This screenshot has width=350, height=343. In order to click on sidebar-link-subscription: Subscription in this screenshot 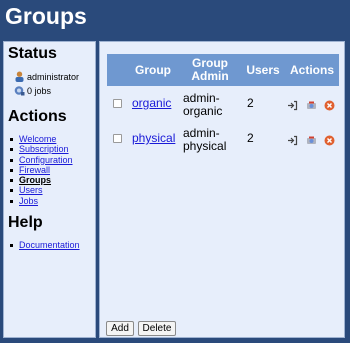, I will do `click(44, 149)`.